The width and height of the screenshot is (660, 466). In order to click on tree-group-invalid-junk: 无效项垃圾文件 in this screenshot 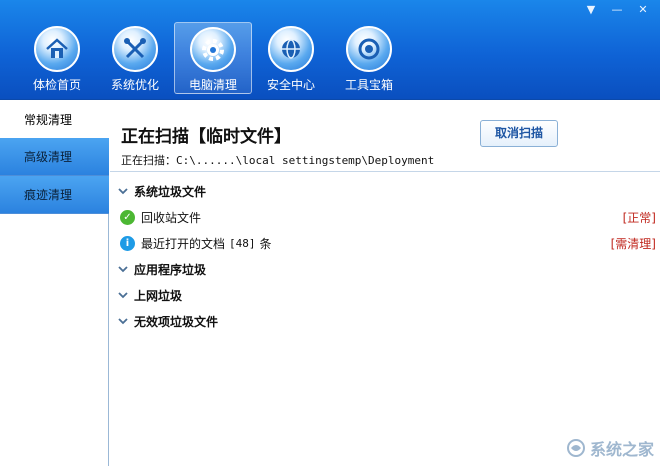, I will do `click(385, 321)`.